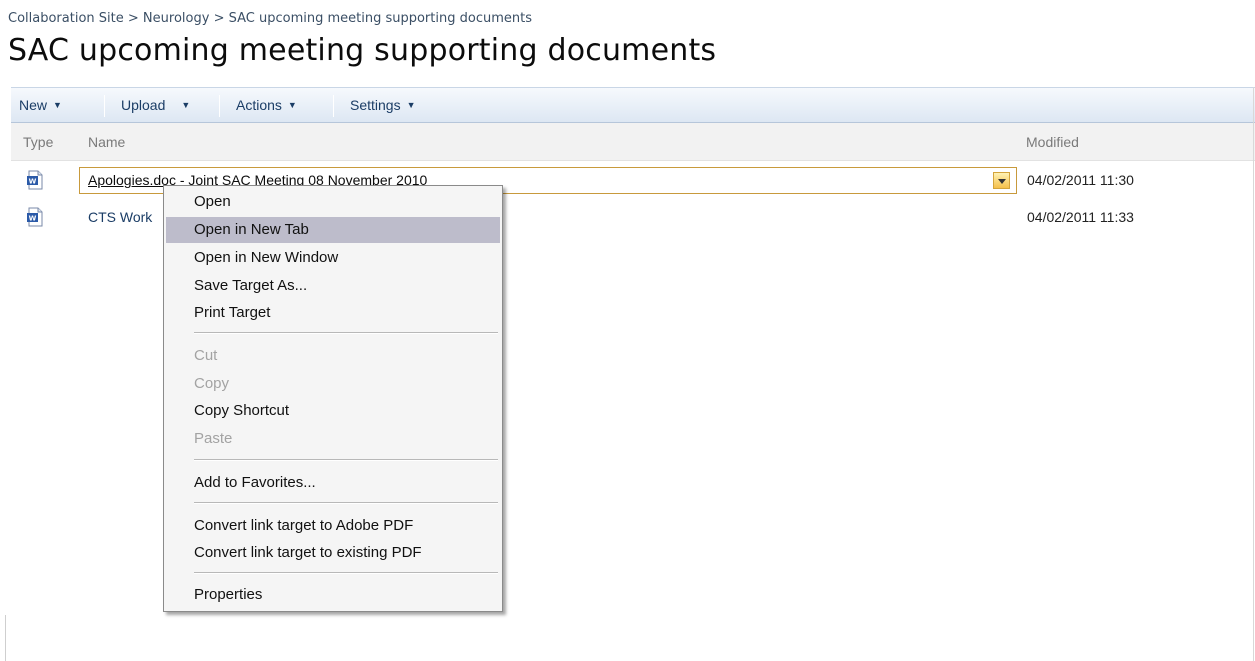 The height and width of the screenshot is (661, 1255). I want to click on page-border-left, so click(5, 638).